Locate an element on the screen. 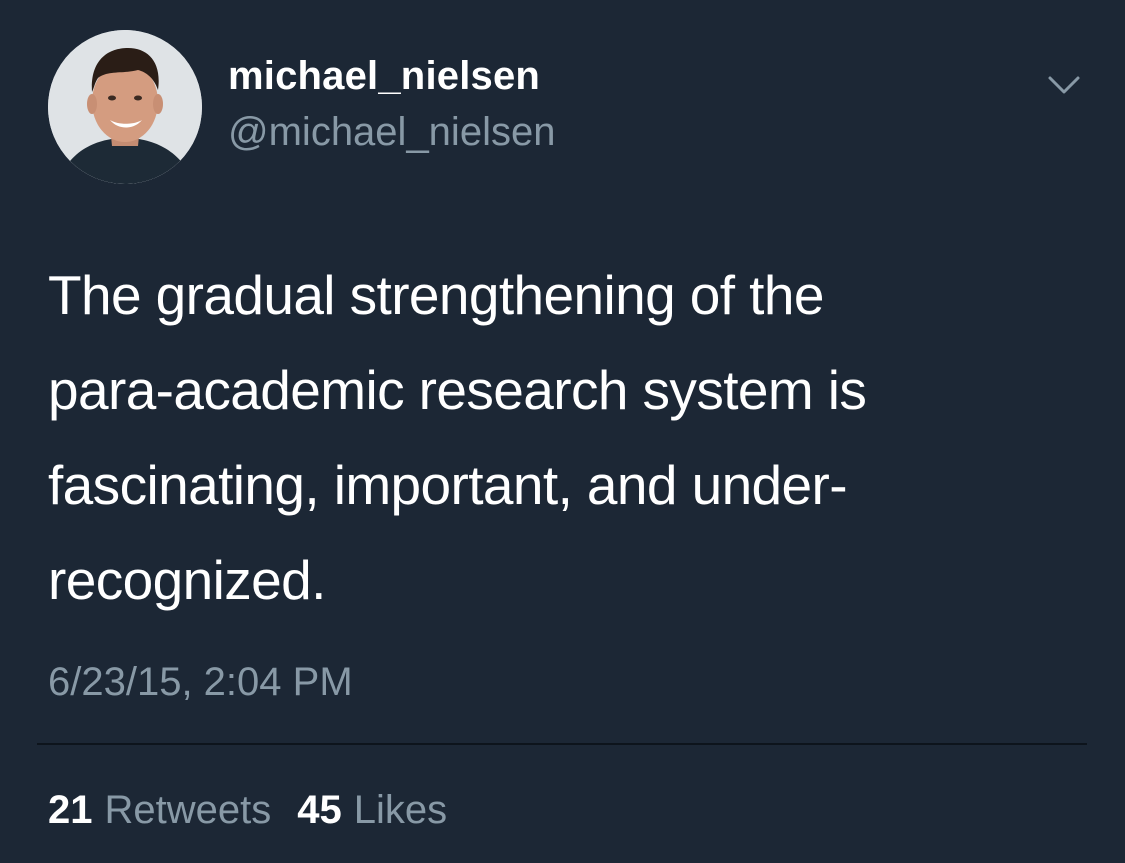  retweets-count: 21 is located at coordinates (70, 810).